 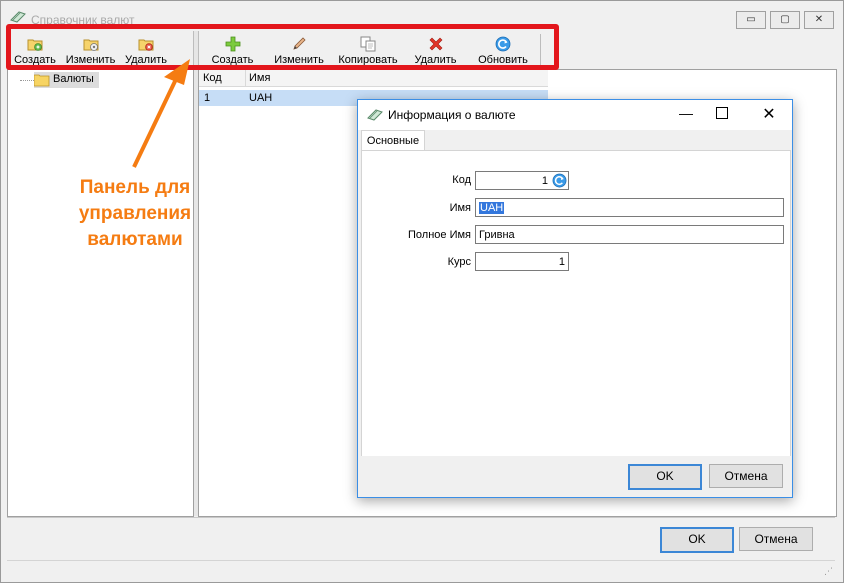 What do you see at coordinates (73, 79) in the screenshot?
I see `tree-item-label: Валюты` at bounding box center [73, 79].